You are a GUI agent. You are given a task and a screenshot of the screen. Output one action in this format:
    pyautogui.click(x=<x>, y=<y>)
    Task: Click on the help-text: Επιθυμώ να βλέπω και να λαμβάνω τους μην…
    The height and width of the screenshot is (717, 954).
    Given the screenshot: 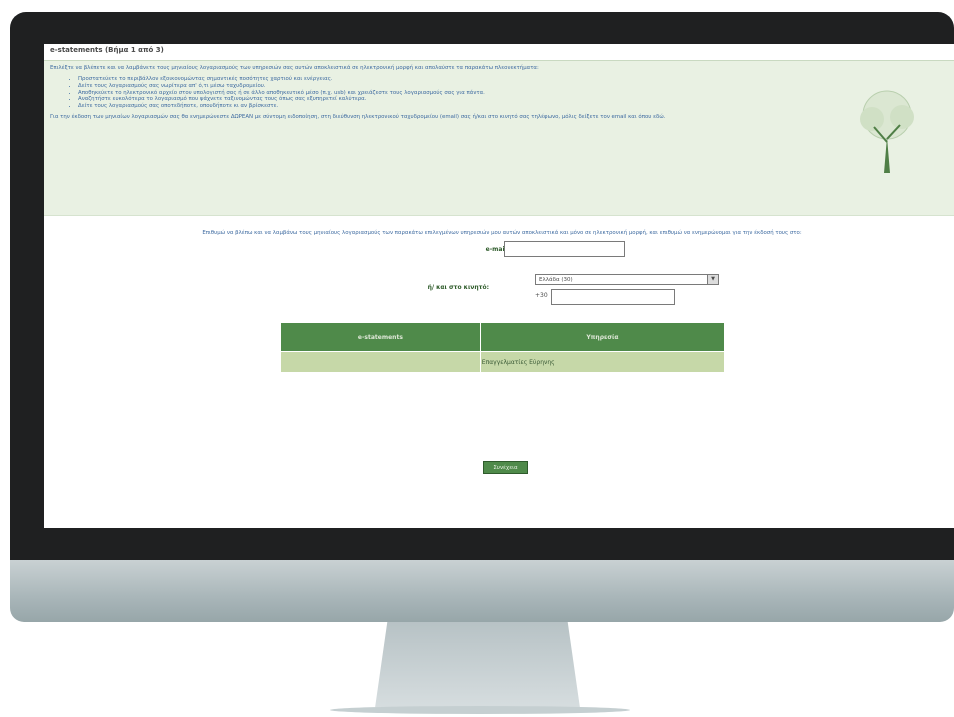 What is the action you would take?
    pyautogui.click(x=502, y=233)
    